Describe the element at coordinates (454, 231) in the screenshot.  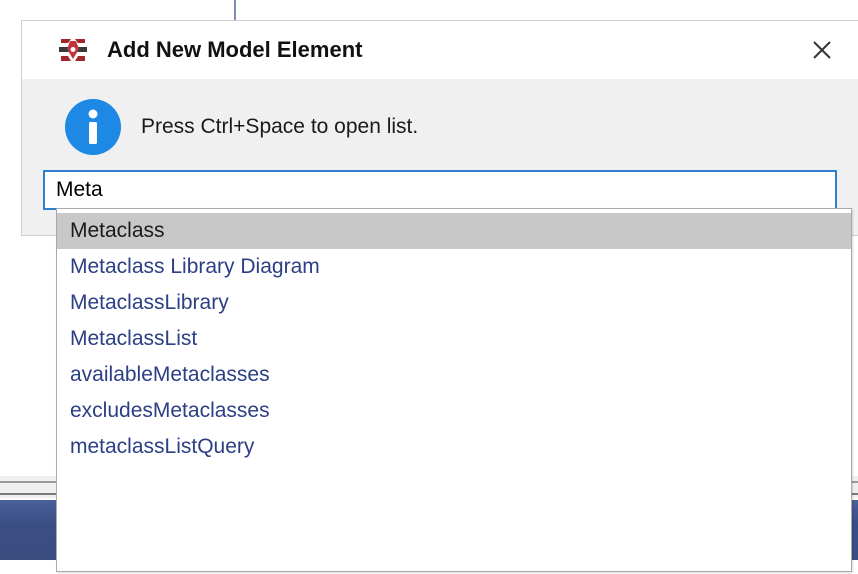
I see `autocomplete-item: Metaclass` at that location.